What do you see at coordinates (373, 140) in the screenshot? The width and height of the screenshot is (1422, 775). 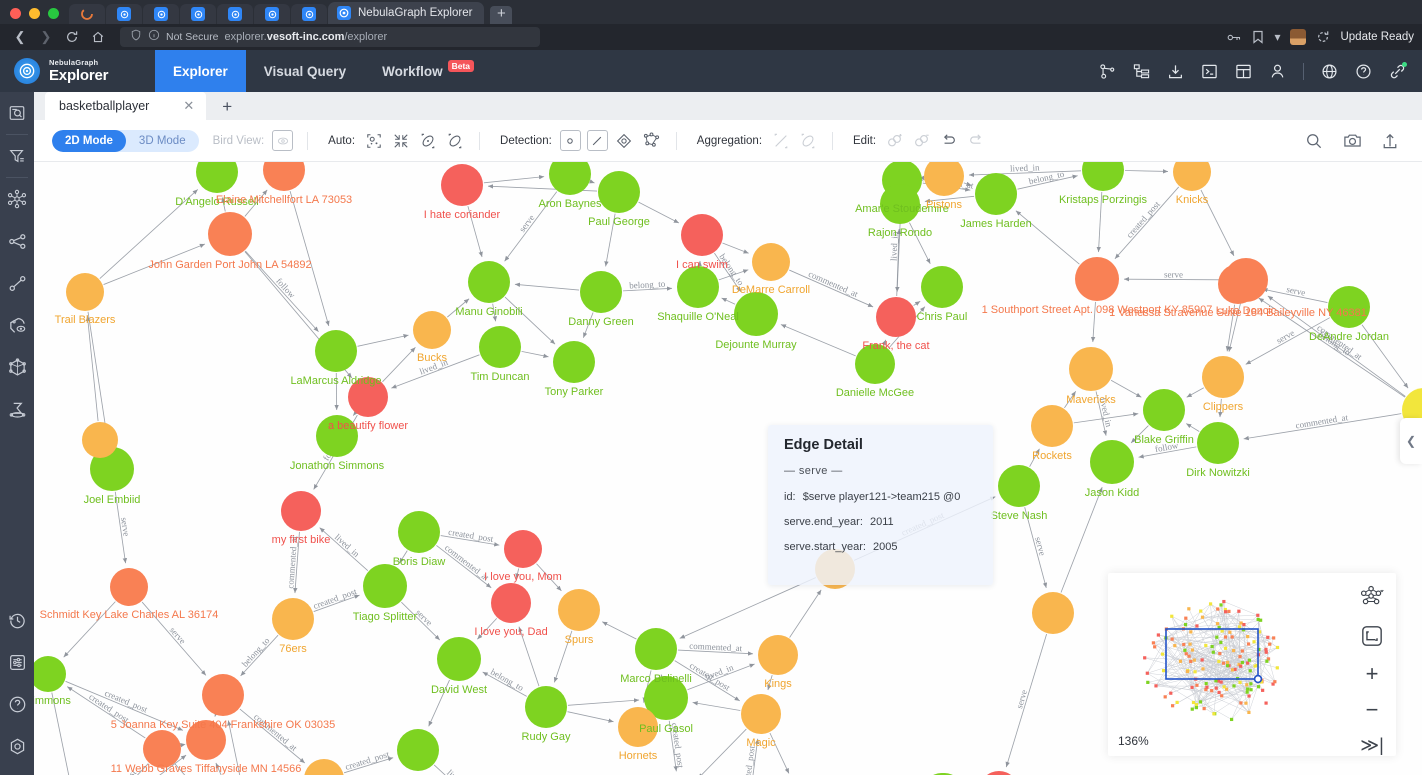 I see `auto-select-icon` at bounding box center [373, 140].